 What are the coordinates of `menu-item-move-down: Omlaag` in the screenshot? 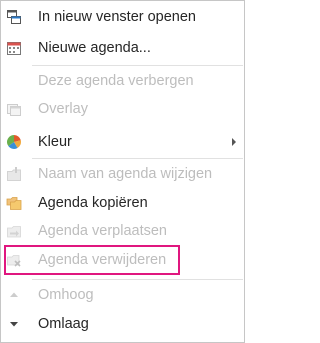 It's located at (122, 324).